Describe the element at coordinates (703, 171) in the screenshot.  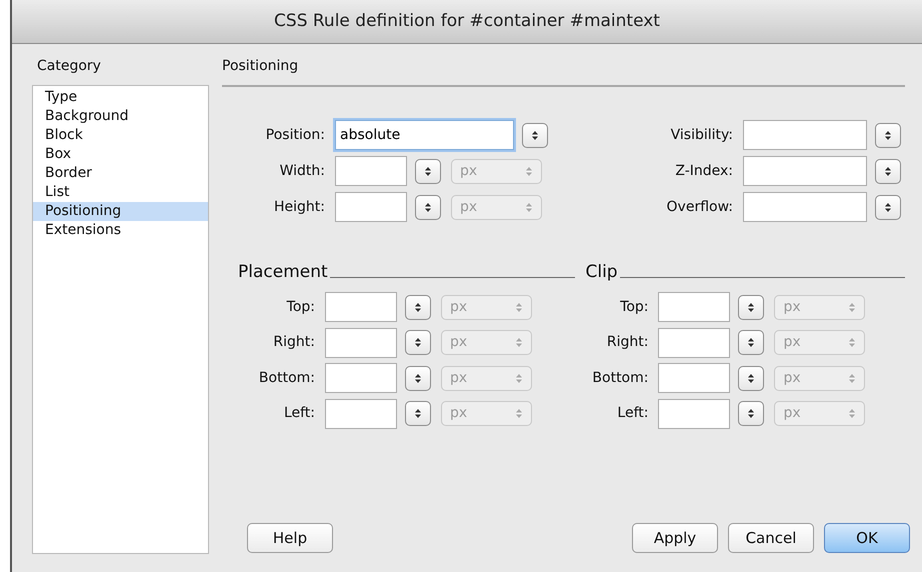
I see `field-label: Z-Index:` at that location.